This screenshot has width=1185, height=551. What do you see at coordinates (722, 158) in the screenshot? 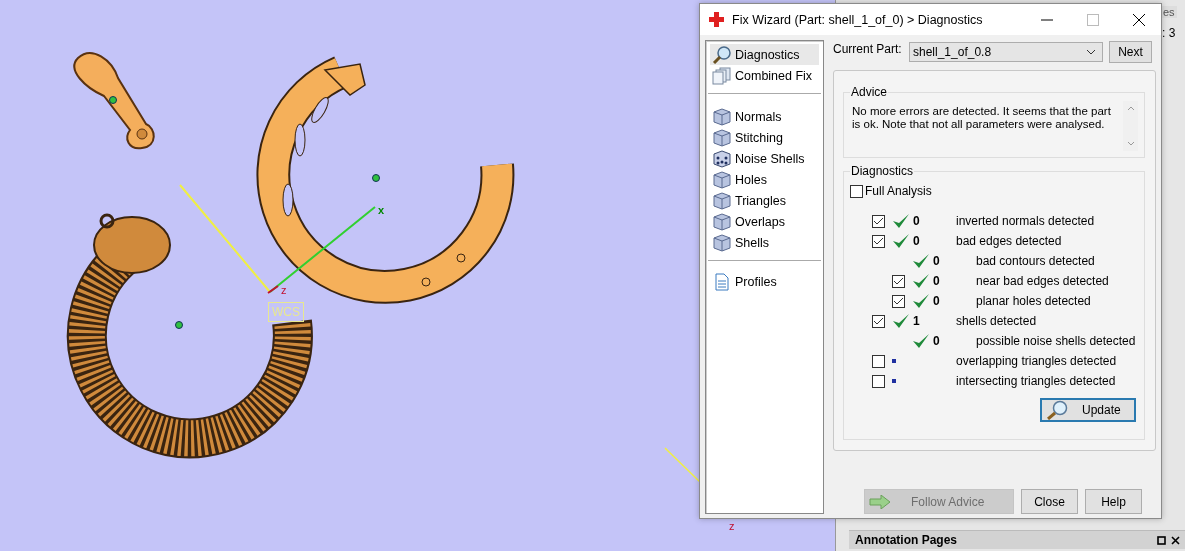
I see `dice-icon` at bounding box center [722, 158].